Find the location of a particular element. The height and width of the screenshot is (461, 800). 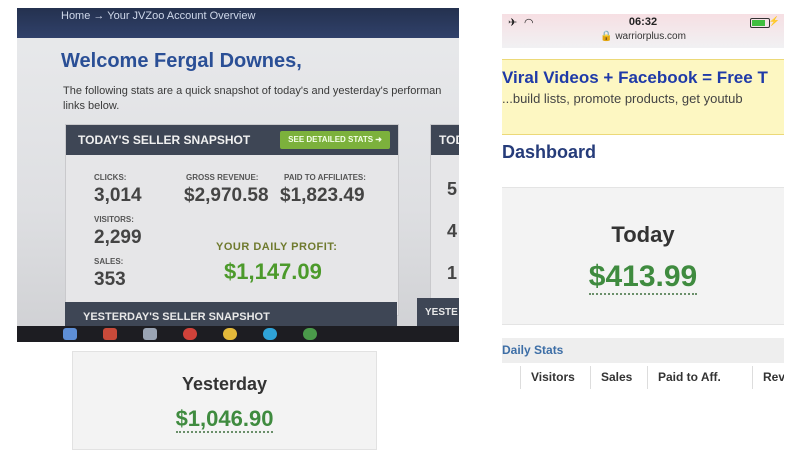

battery-icon is located at coordinates (760, 23).